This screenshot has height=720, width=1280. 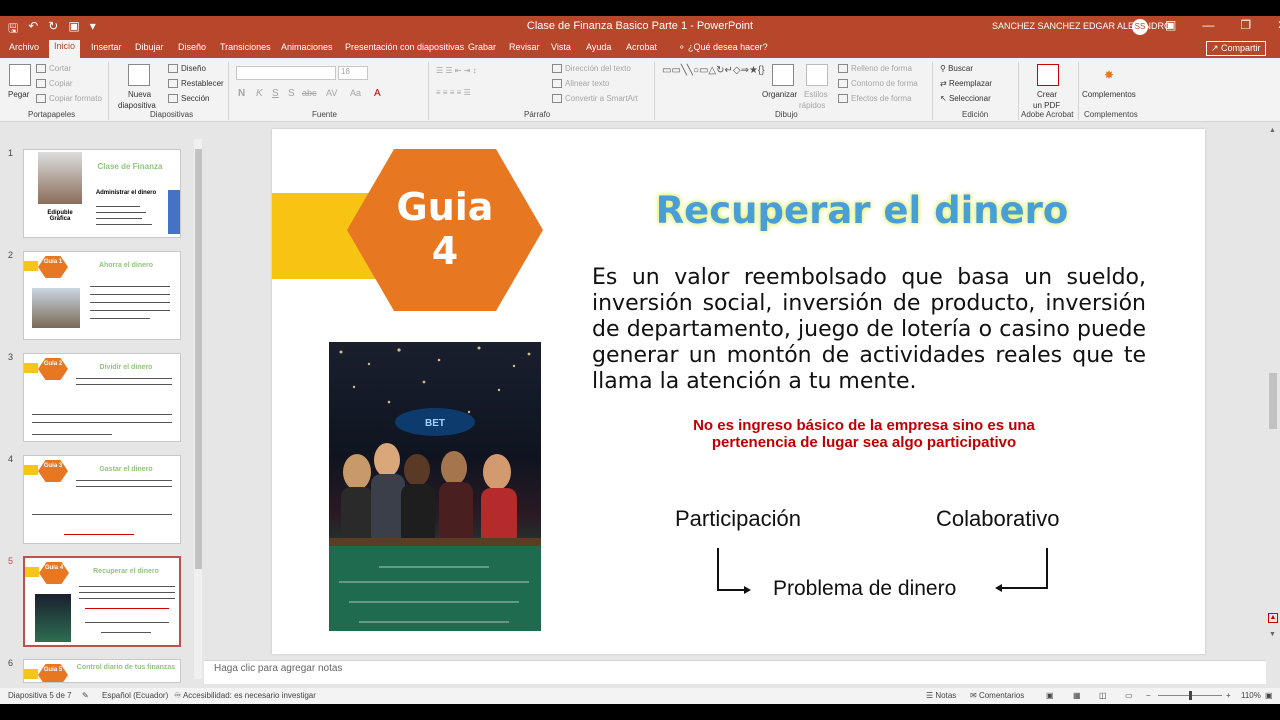 What do you see at coordinates (187, 69) in the screenshot?
I see `layout-button: Diseño` at bounding box center [187, 69].